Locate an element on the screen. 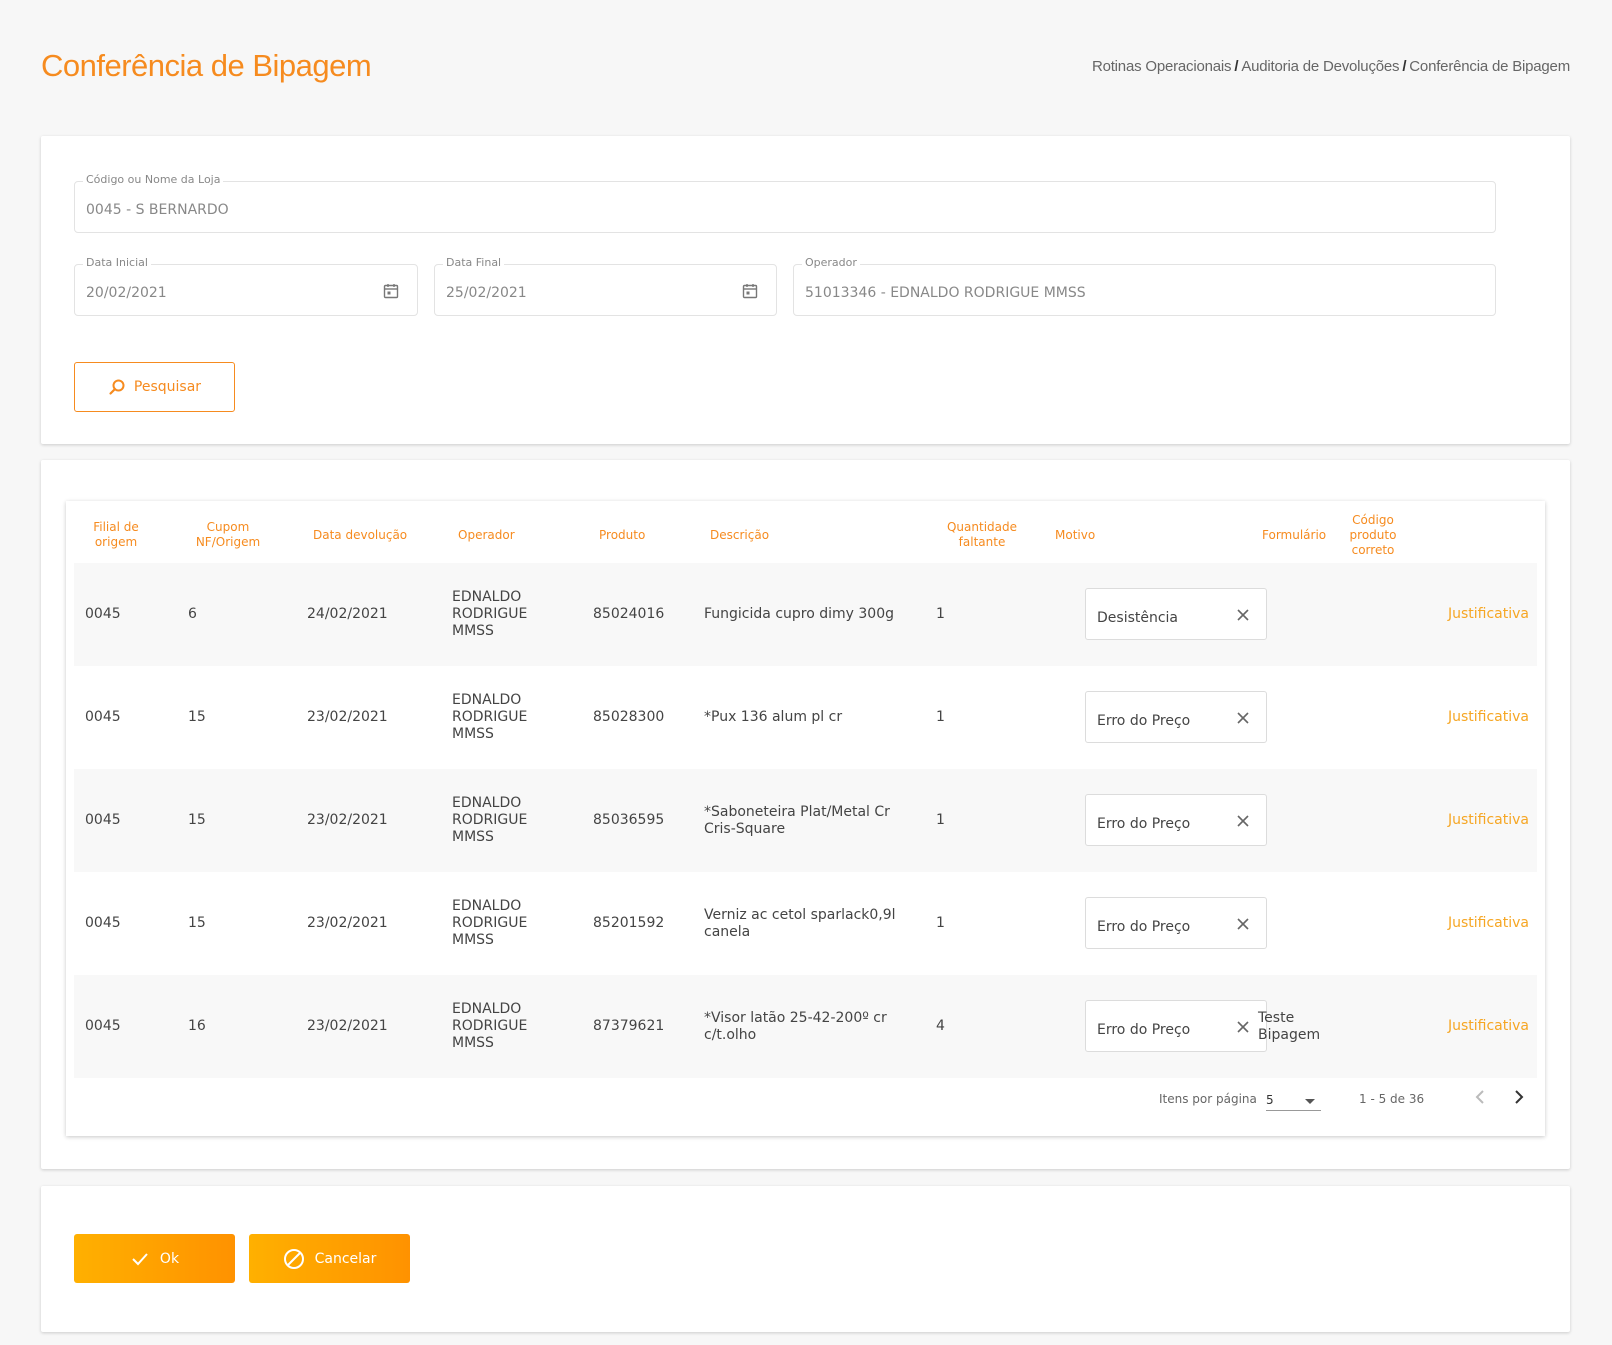 The width and height of the screenshot is (1612, 1345). col-header-formulario: Formulário is located at coordinates (1294, 535).